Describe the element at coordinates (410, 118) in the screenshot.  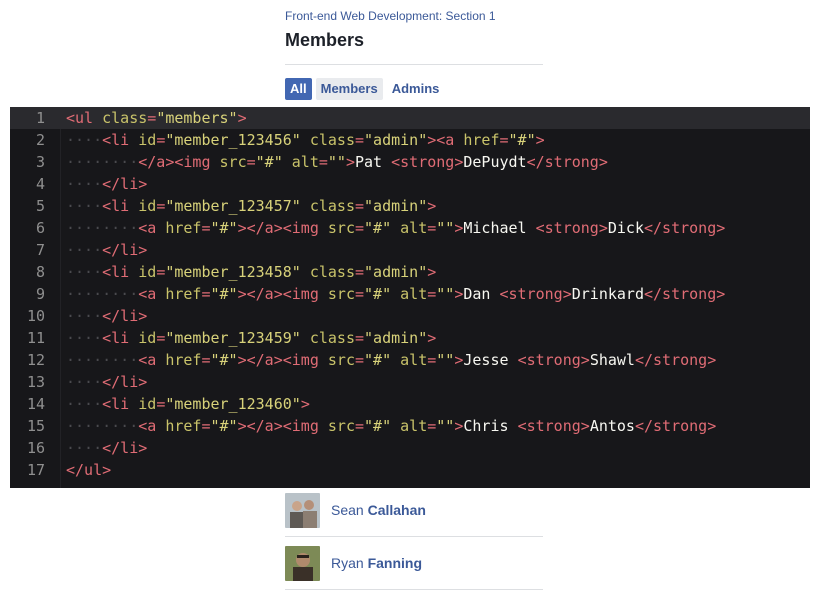
I see `code-line: 1 <ul class="members">` at that location.